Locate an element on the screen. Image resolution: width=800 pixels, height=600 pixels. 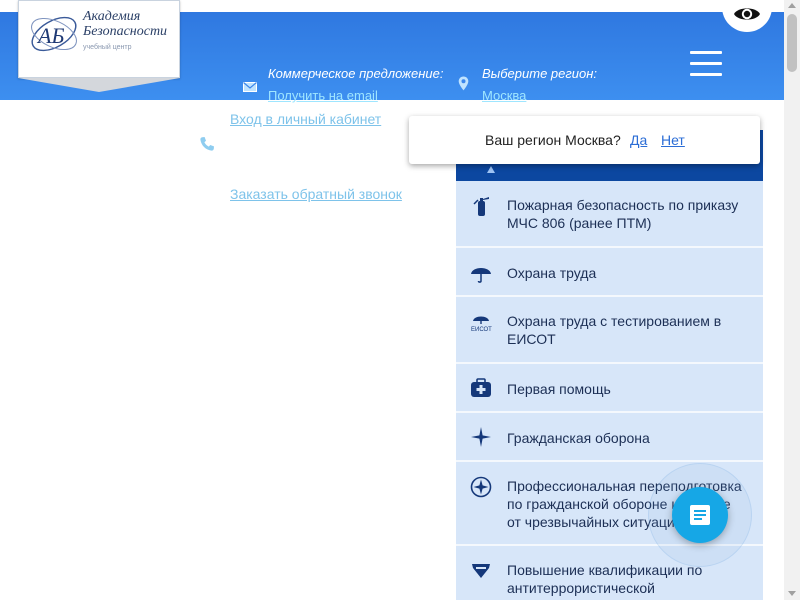
logo-mark-text: АБ is located at coordinates (50, 35).